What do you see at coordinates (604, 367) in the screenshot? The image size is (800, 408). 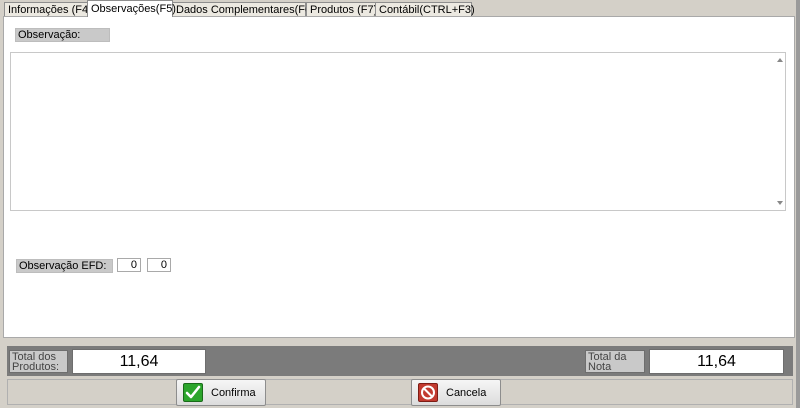 I see `total-nota-label-line2: Nota Fiscal:` at bounding box center [604, 367].